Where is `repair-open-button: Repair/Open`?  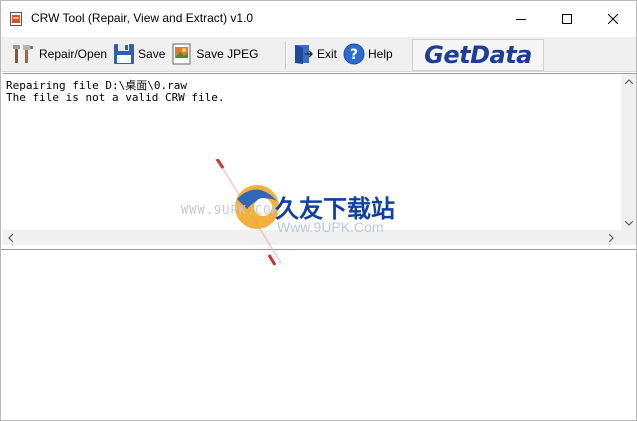 repair-open-button: Repair/Open is located at coordinates (59, 54).